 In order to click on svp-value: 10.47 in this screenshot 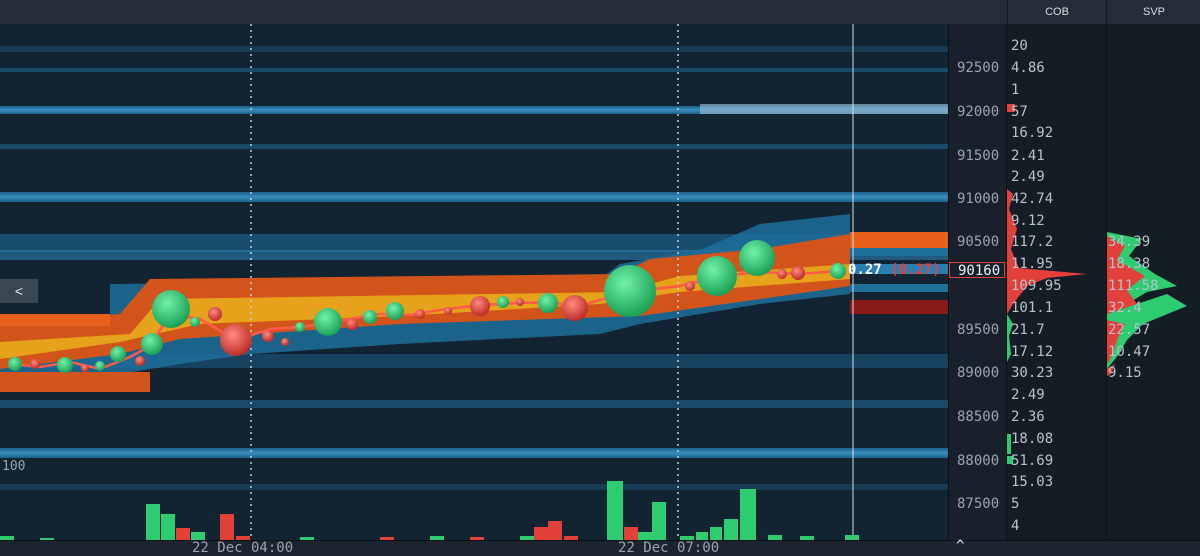, I will do `click(1129, 352)`.